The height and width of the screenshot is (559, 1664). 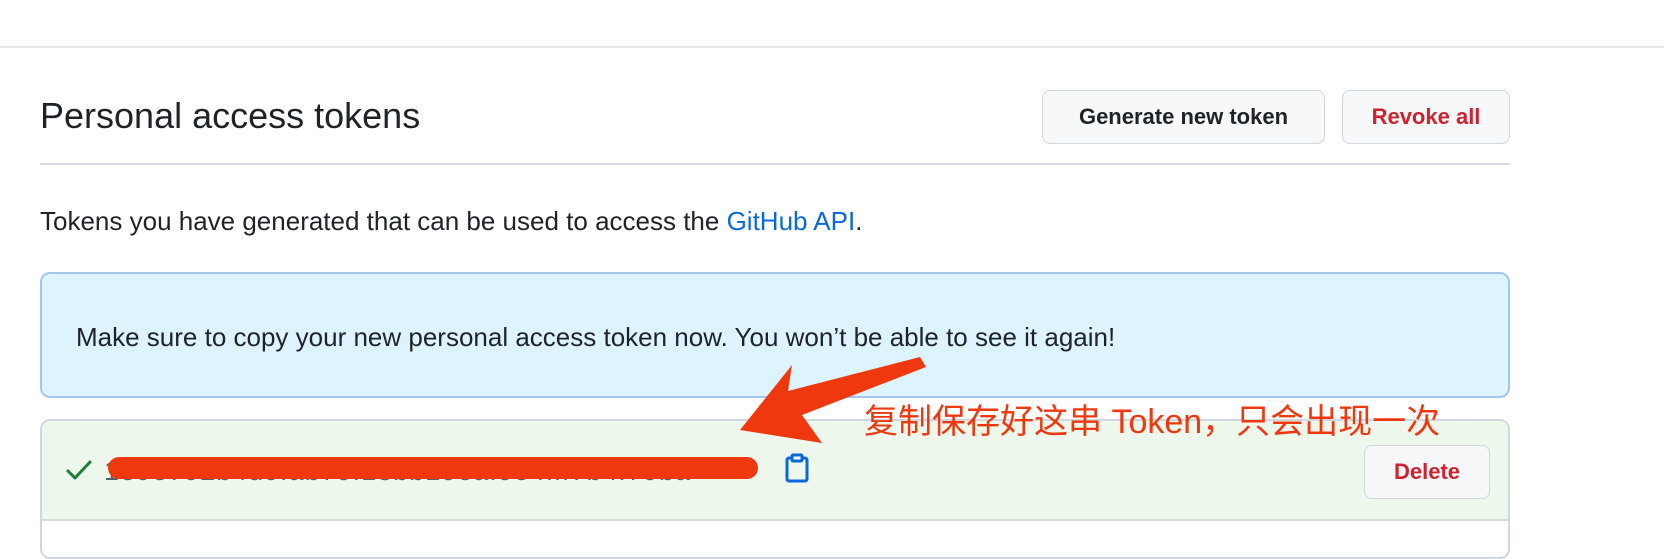 I want to click on generate-new-token-button: Generate new token, so click(x=1183, y=117).